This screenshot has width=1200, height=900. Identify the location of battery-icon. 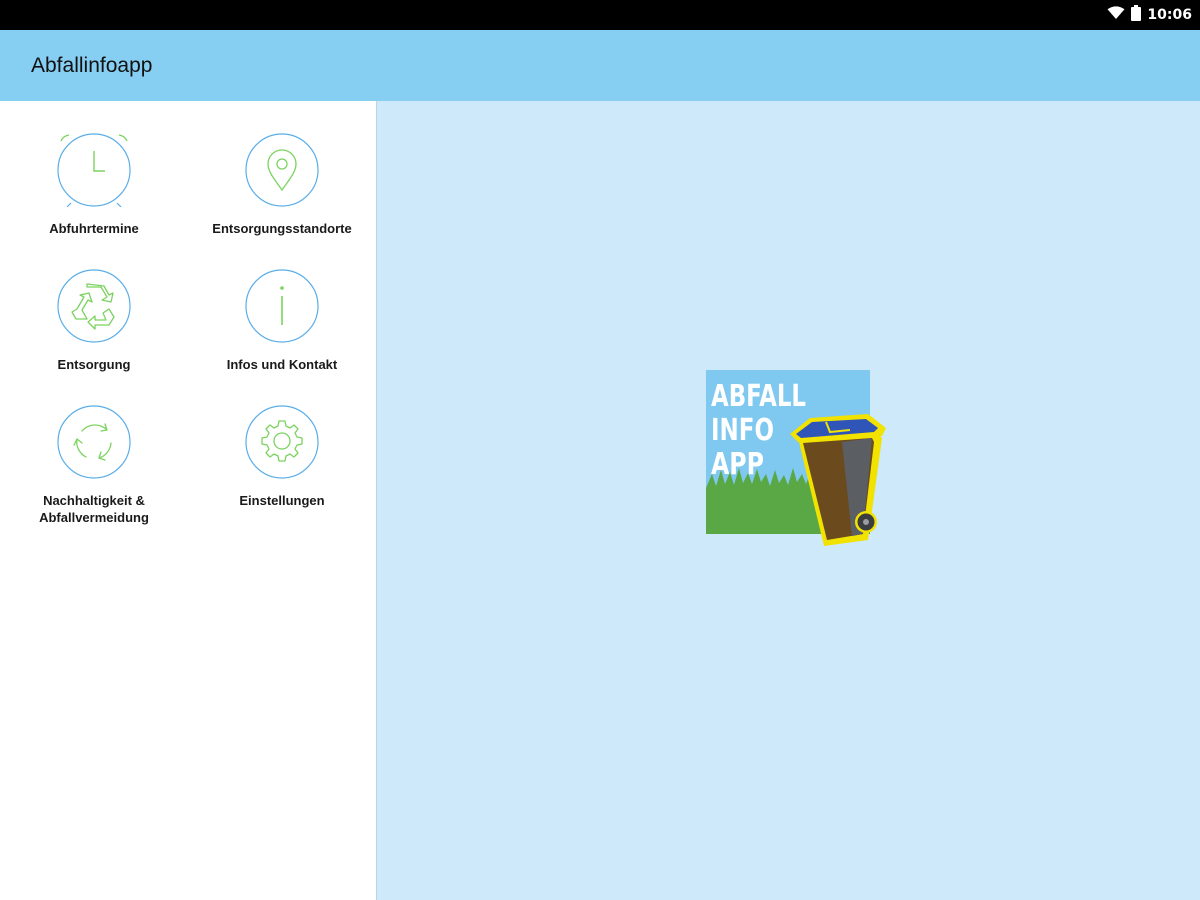
(1136, 15).